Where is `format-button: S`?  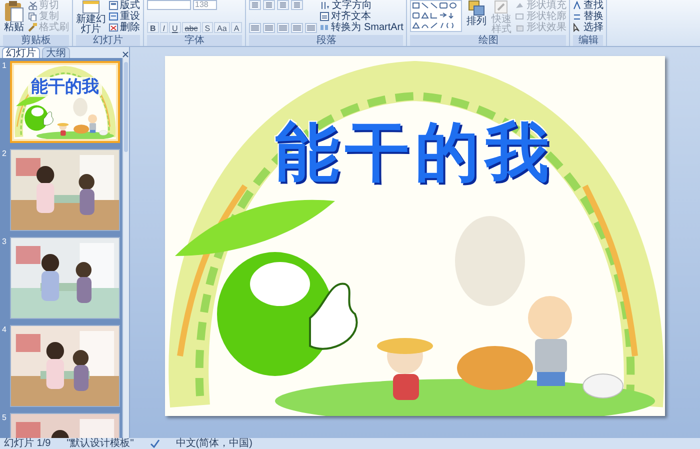
format-button: S is located at coordinates (208, 27).